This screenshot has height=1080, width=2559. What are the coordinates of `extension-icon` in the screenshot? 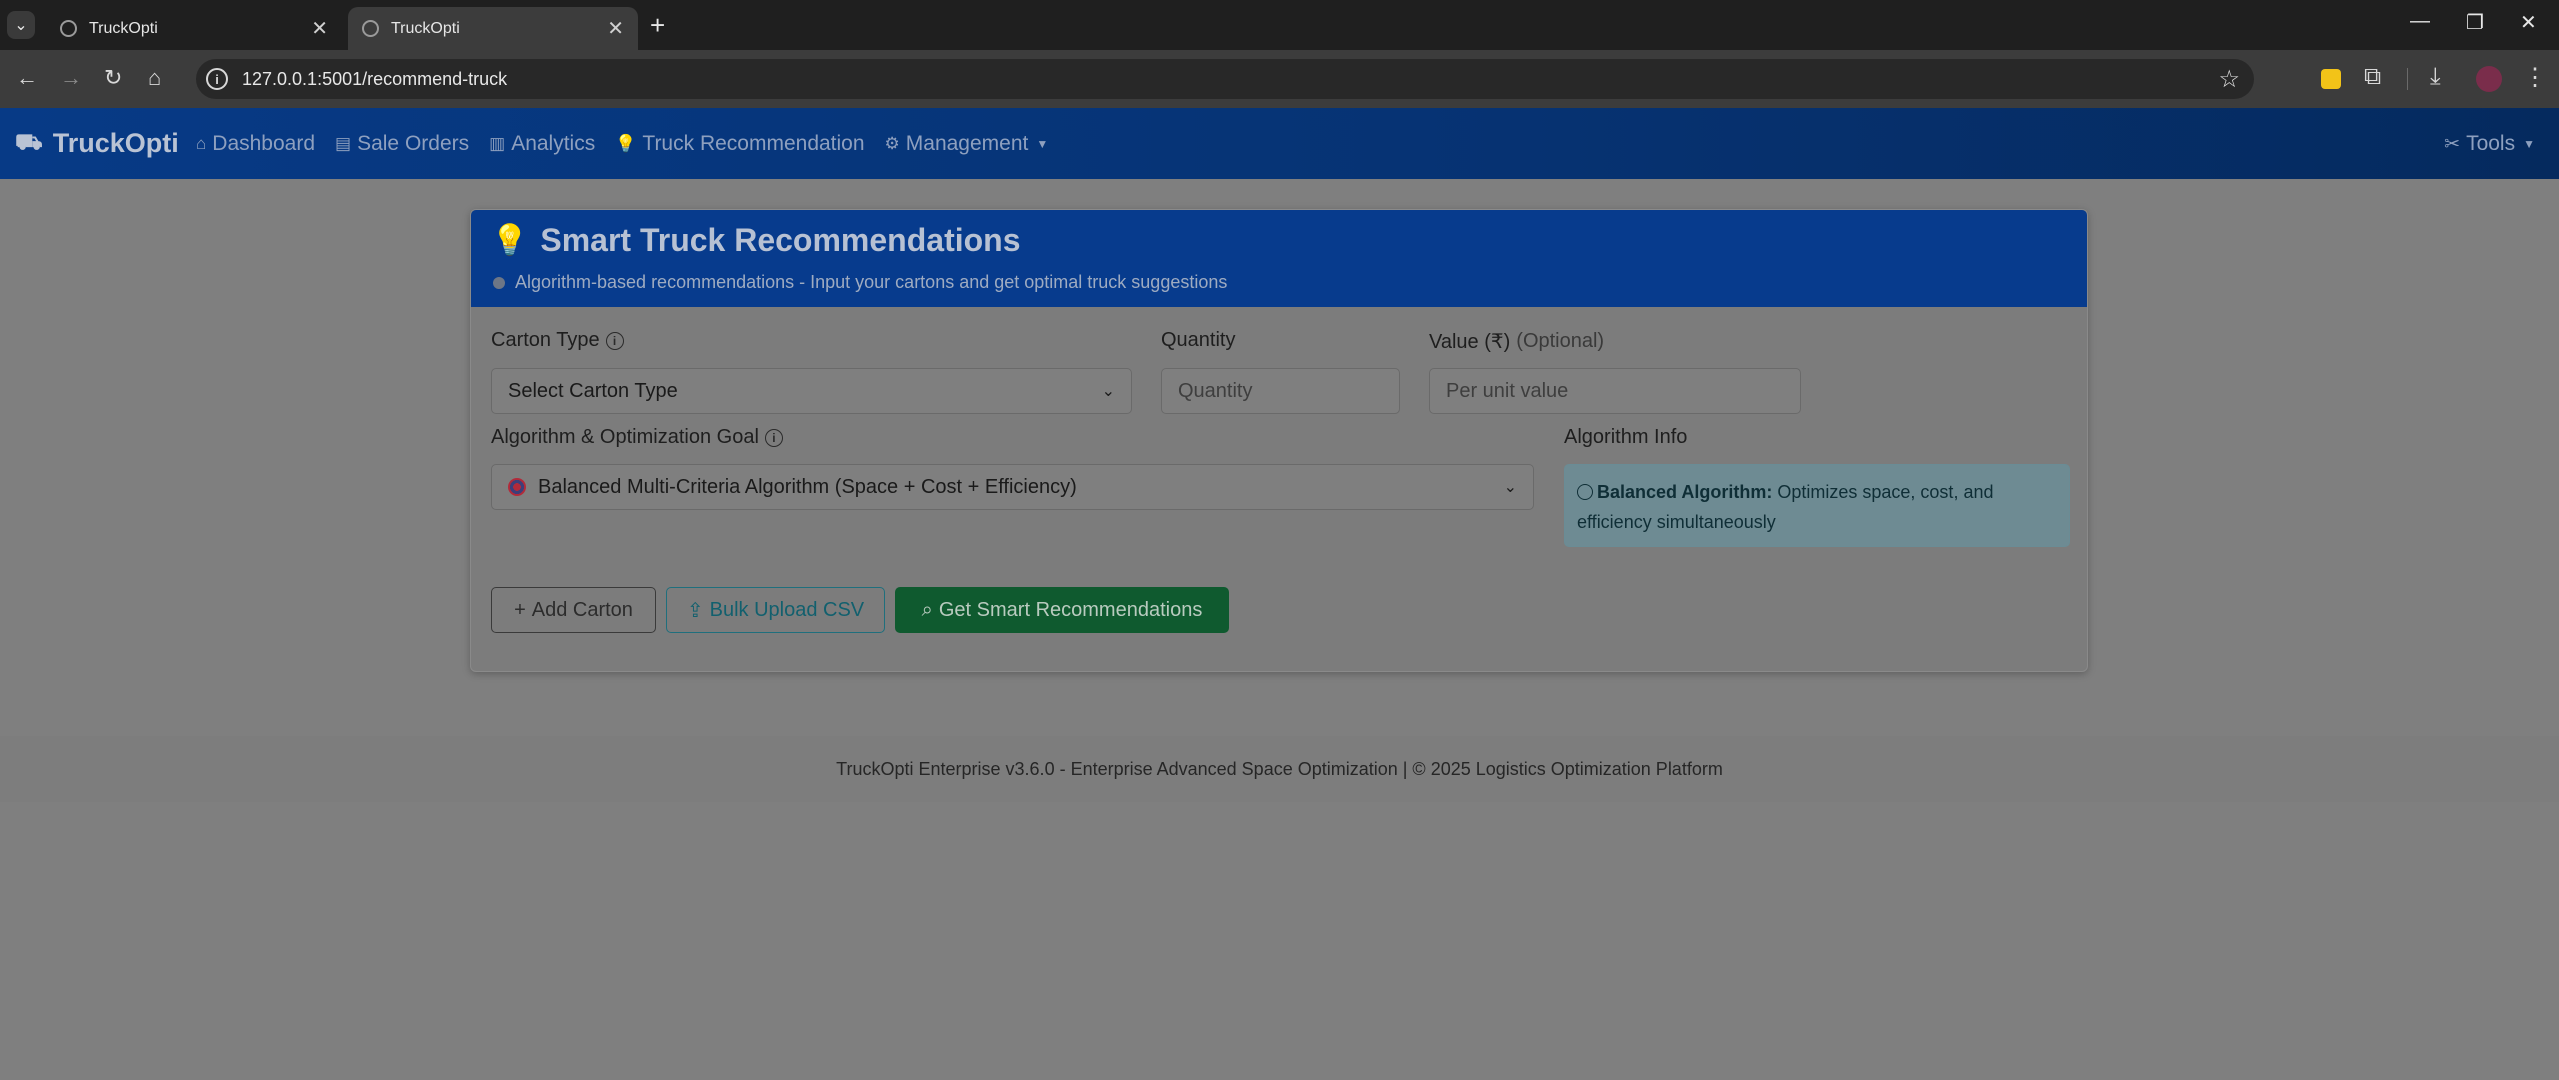 It's located at (2331, 79).